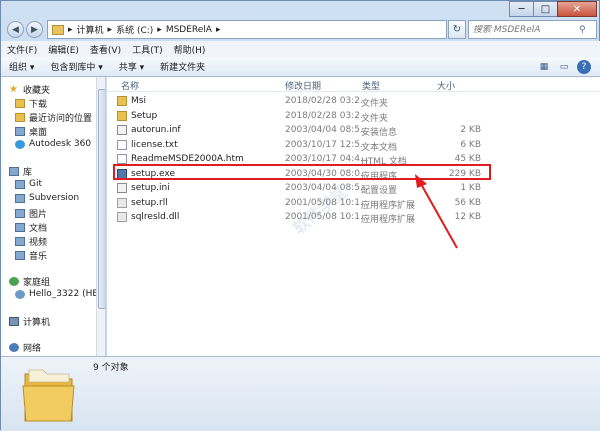 The image size is (600, 431). I want to click on organize-button: 组织 ▾, so click(21, 66).